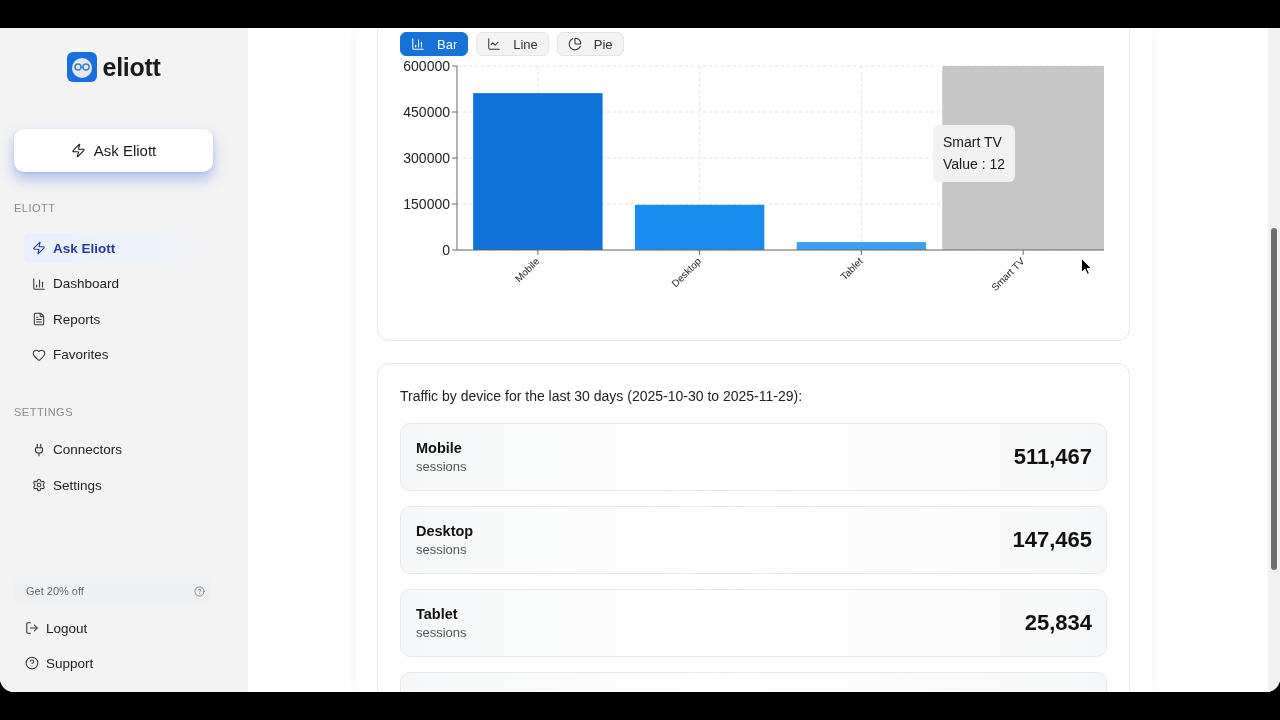 This screenshot has height=720, width=1280. I want to click on logout-icon, so click(32, 628).